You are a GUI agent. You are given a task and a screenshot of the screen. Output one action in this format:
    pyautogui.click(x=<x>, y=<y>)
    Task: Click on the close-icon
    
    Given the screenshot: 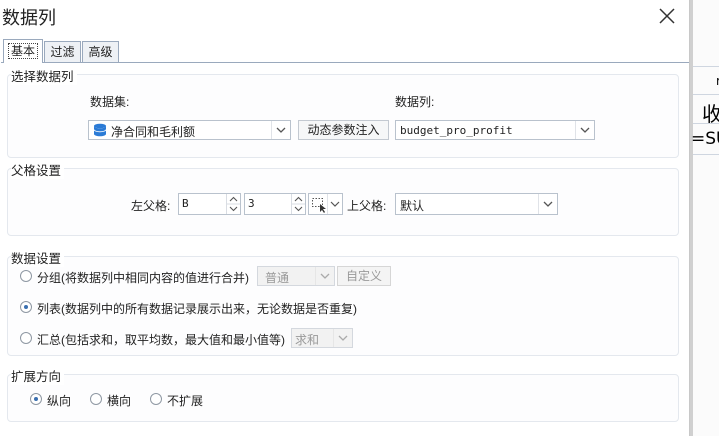 What is the action you would take?
    pyautogui.click(x=667, y=16)
    